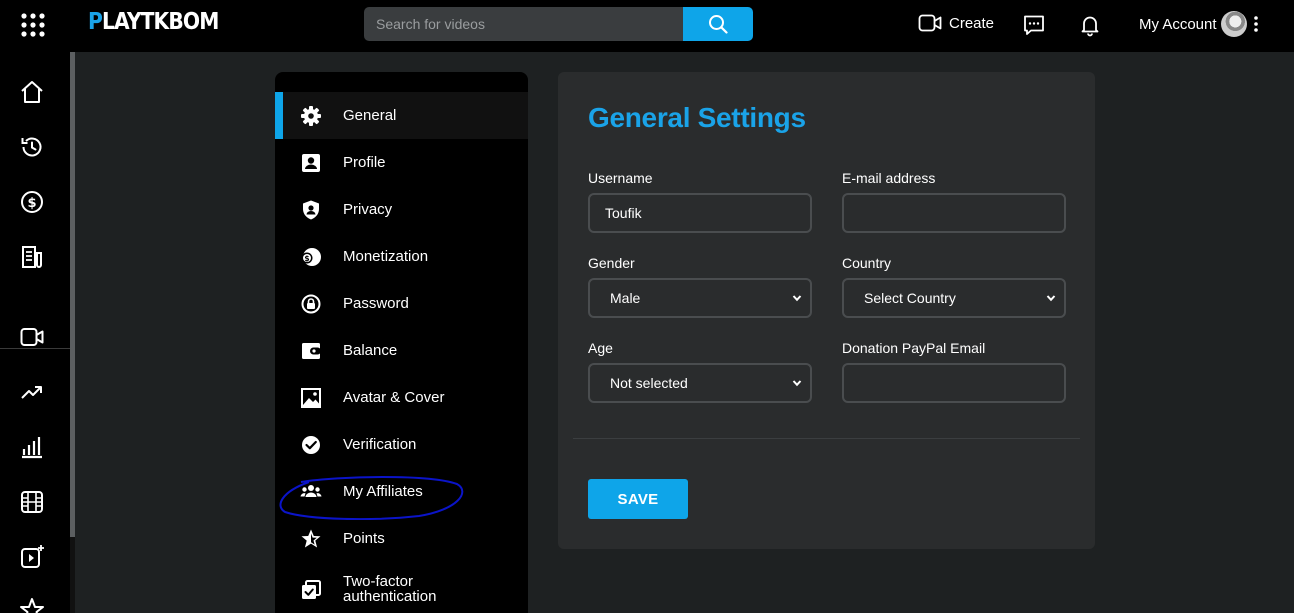 This screenshot has height=613, width=1294. Describe the element at coordinates (401, 350) in the screenshot. I see `nav-item-balance: Balance` at that location.